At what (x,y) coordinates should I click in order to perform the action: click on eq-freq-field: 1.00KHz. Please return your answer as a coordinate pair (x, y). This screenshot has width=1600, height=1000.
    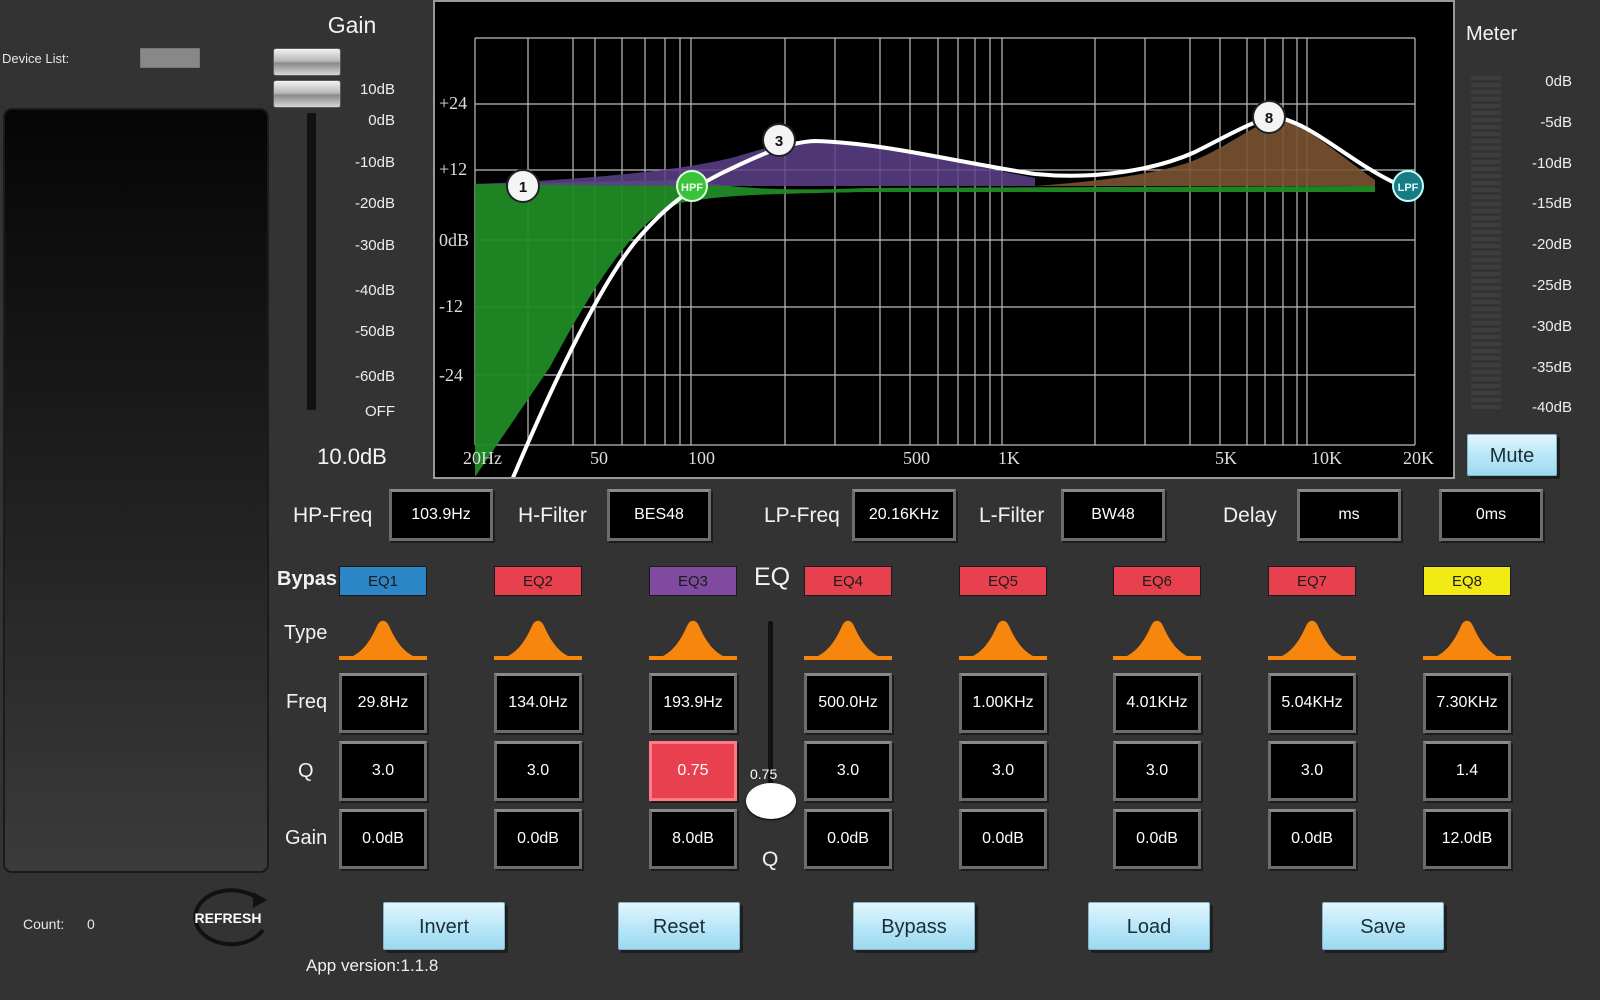
    Looking at the image, I should click on (1003, 703).